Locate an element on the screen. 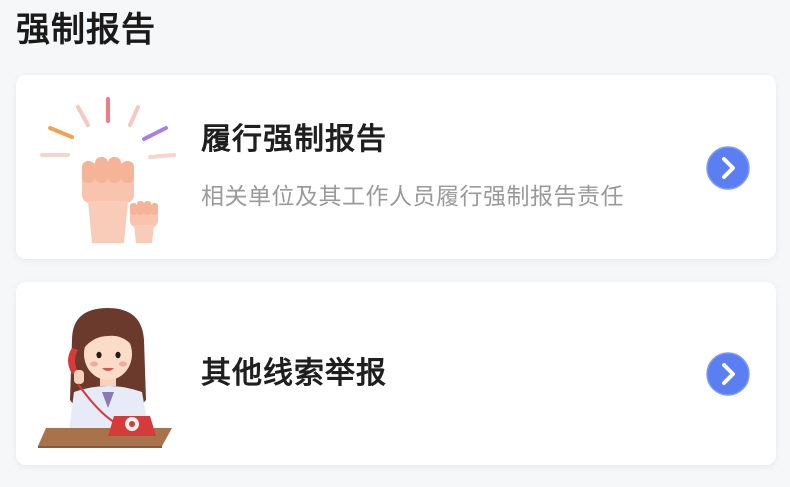 The width and height of the screenshot is (790, 487). card-subtitle: 相关单位及其工作人员履行强制报告责任 is located at coordinates (412, 197).